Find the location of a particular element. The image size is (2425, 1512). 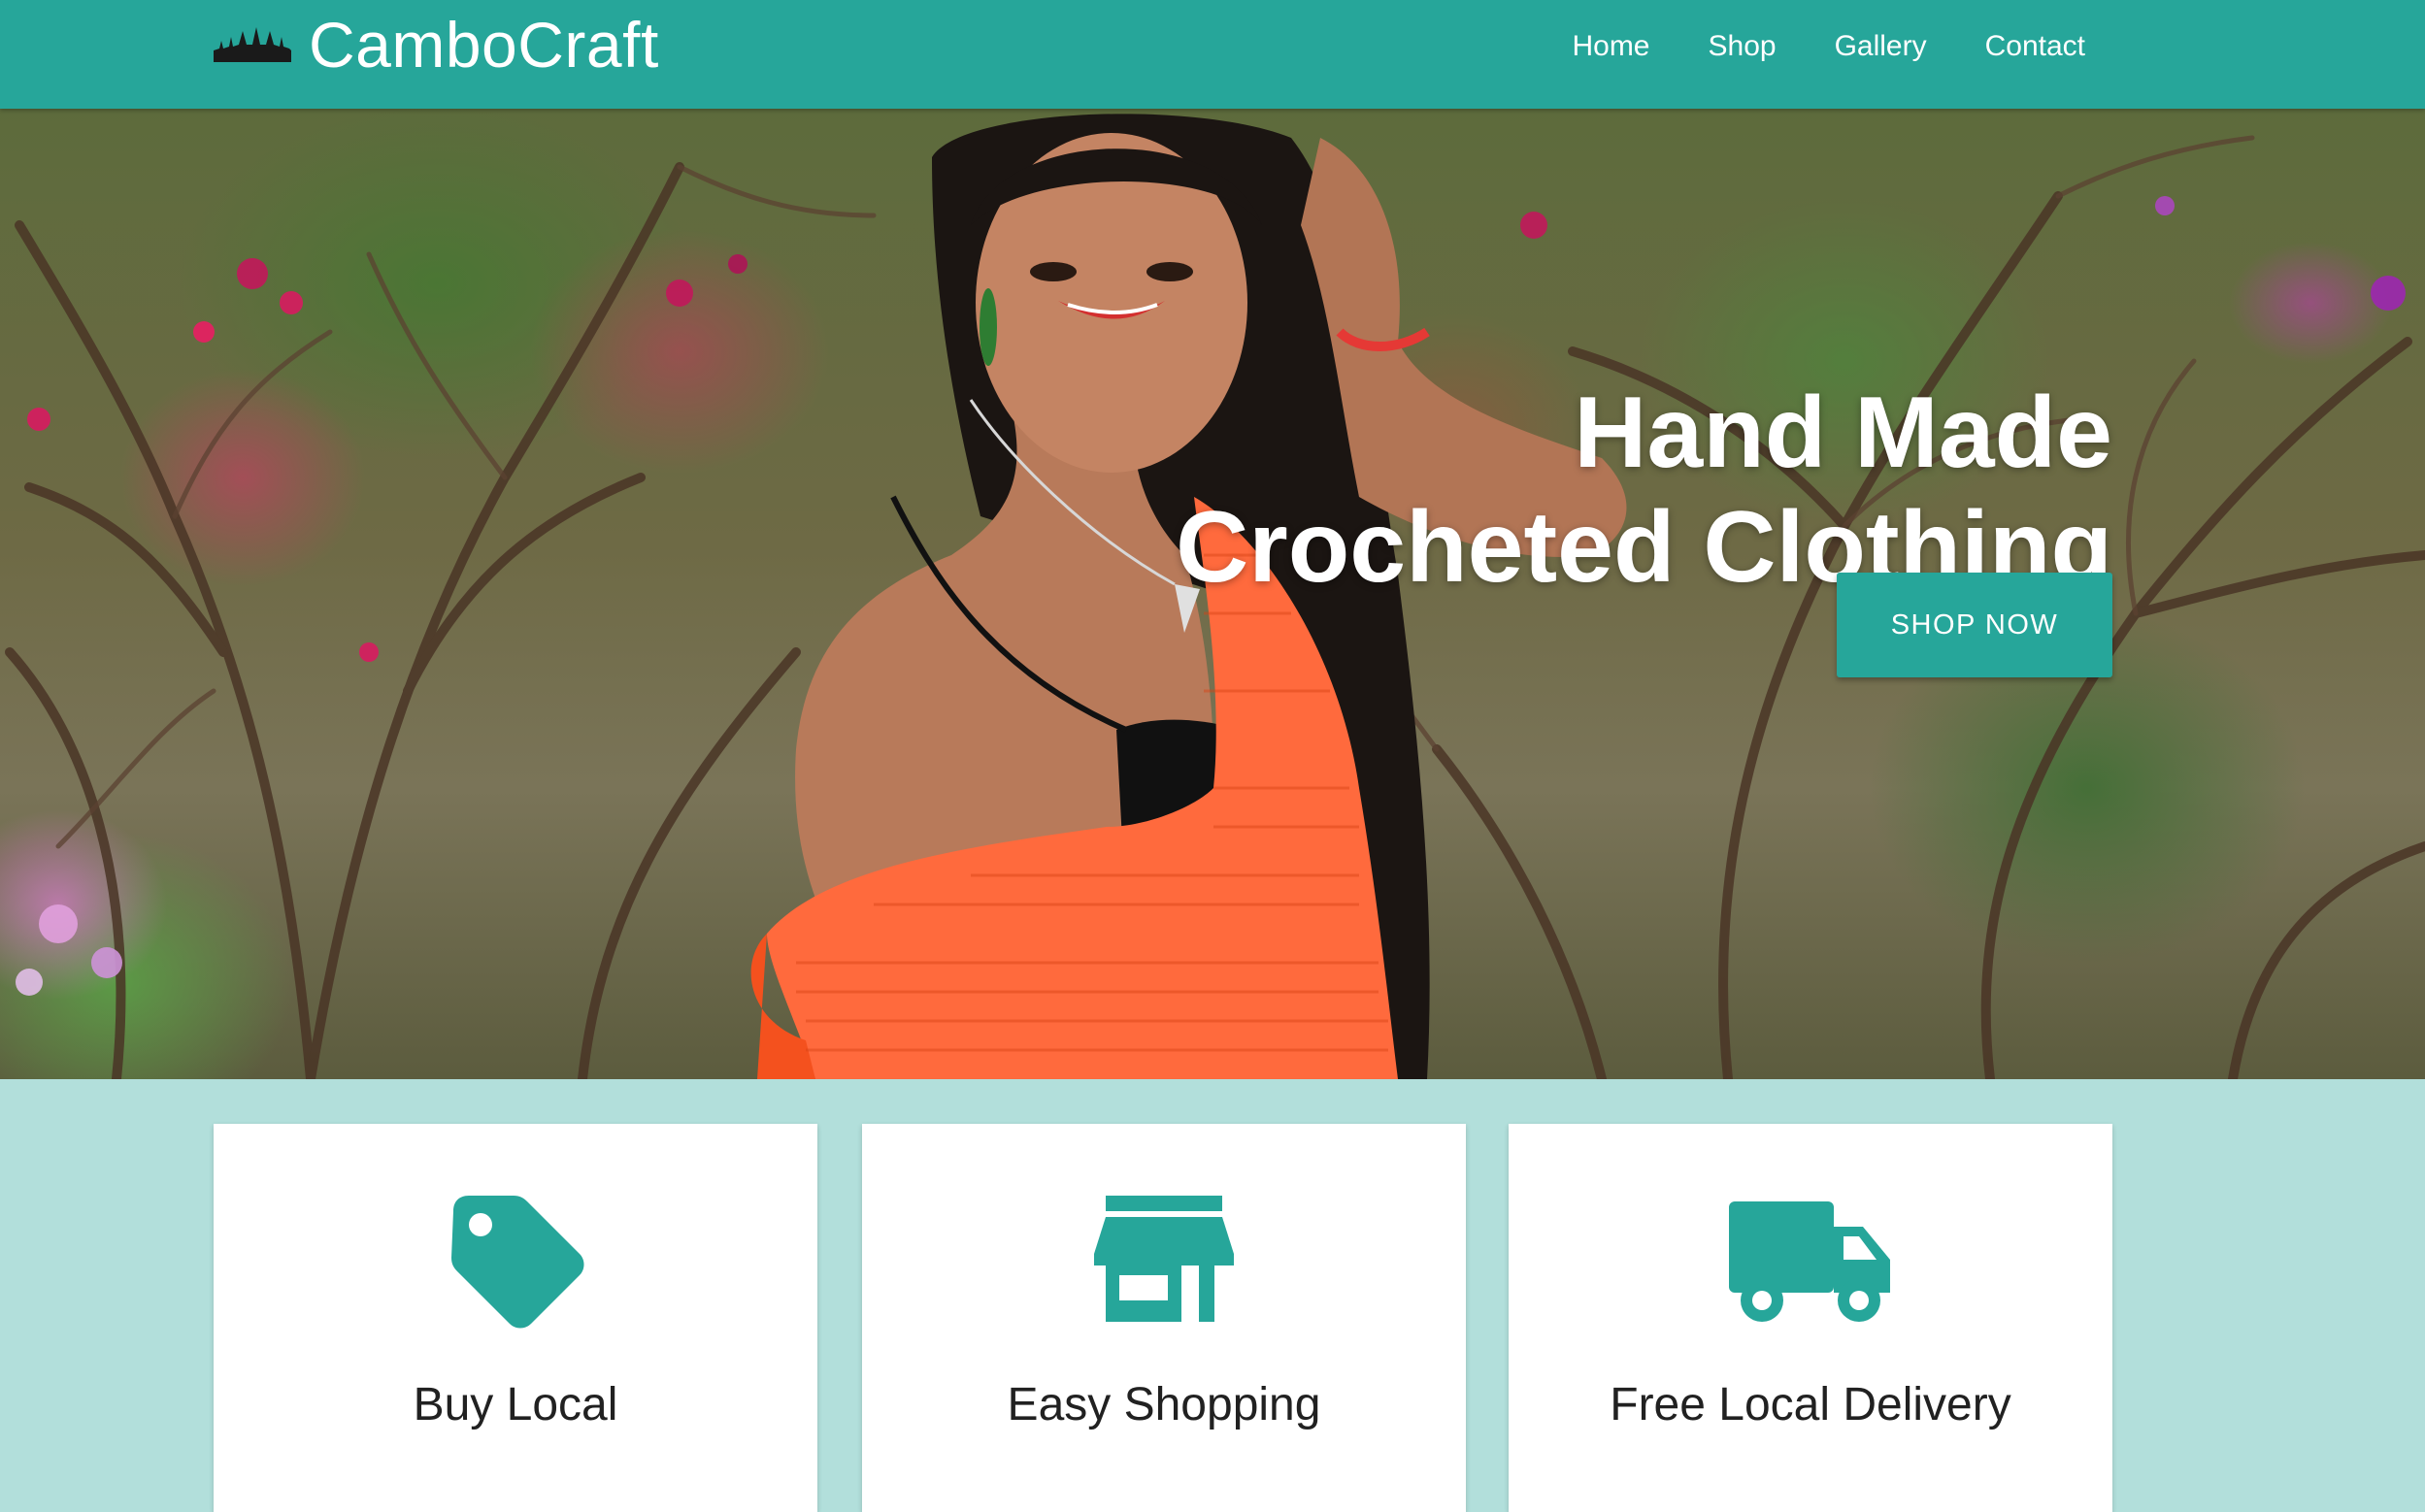

feature-title-easy-shopping: Easy Shopping is located at coordinates (1164, 1404).